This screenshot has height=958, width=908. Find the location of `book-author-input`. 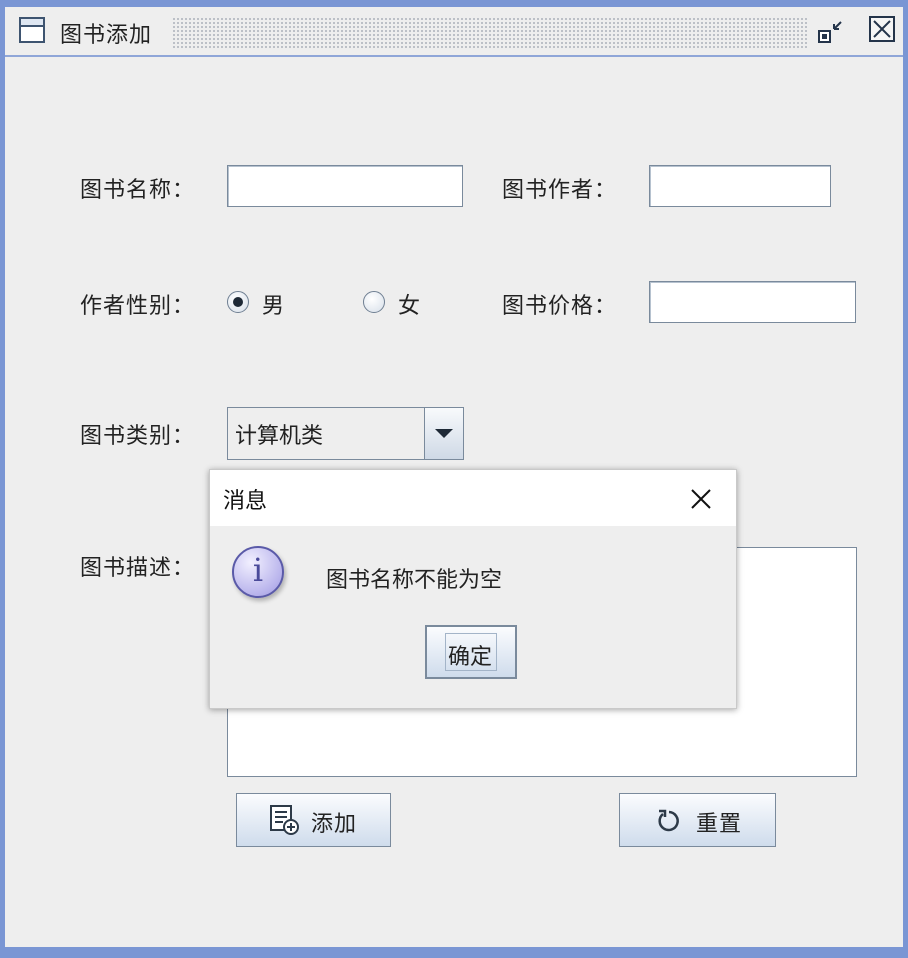

book-author-input is located at coordinates (740, 186).